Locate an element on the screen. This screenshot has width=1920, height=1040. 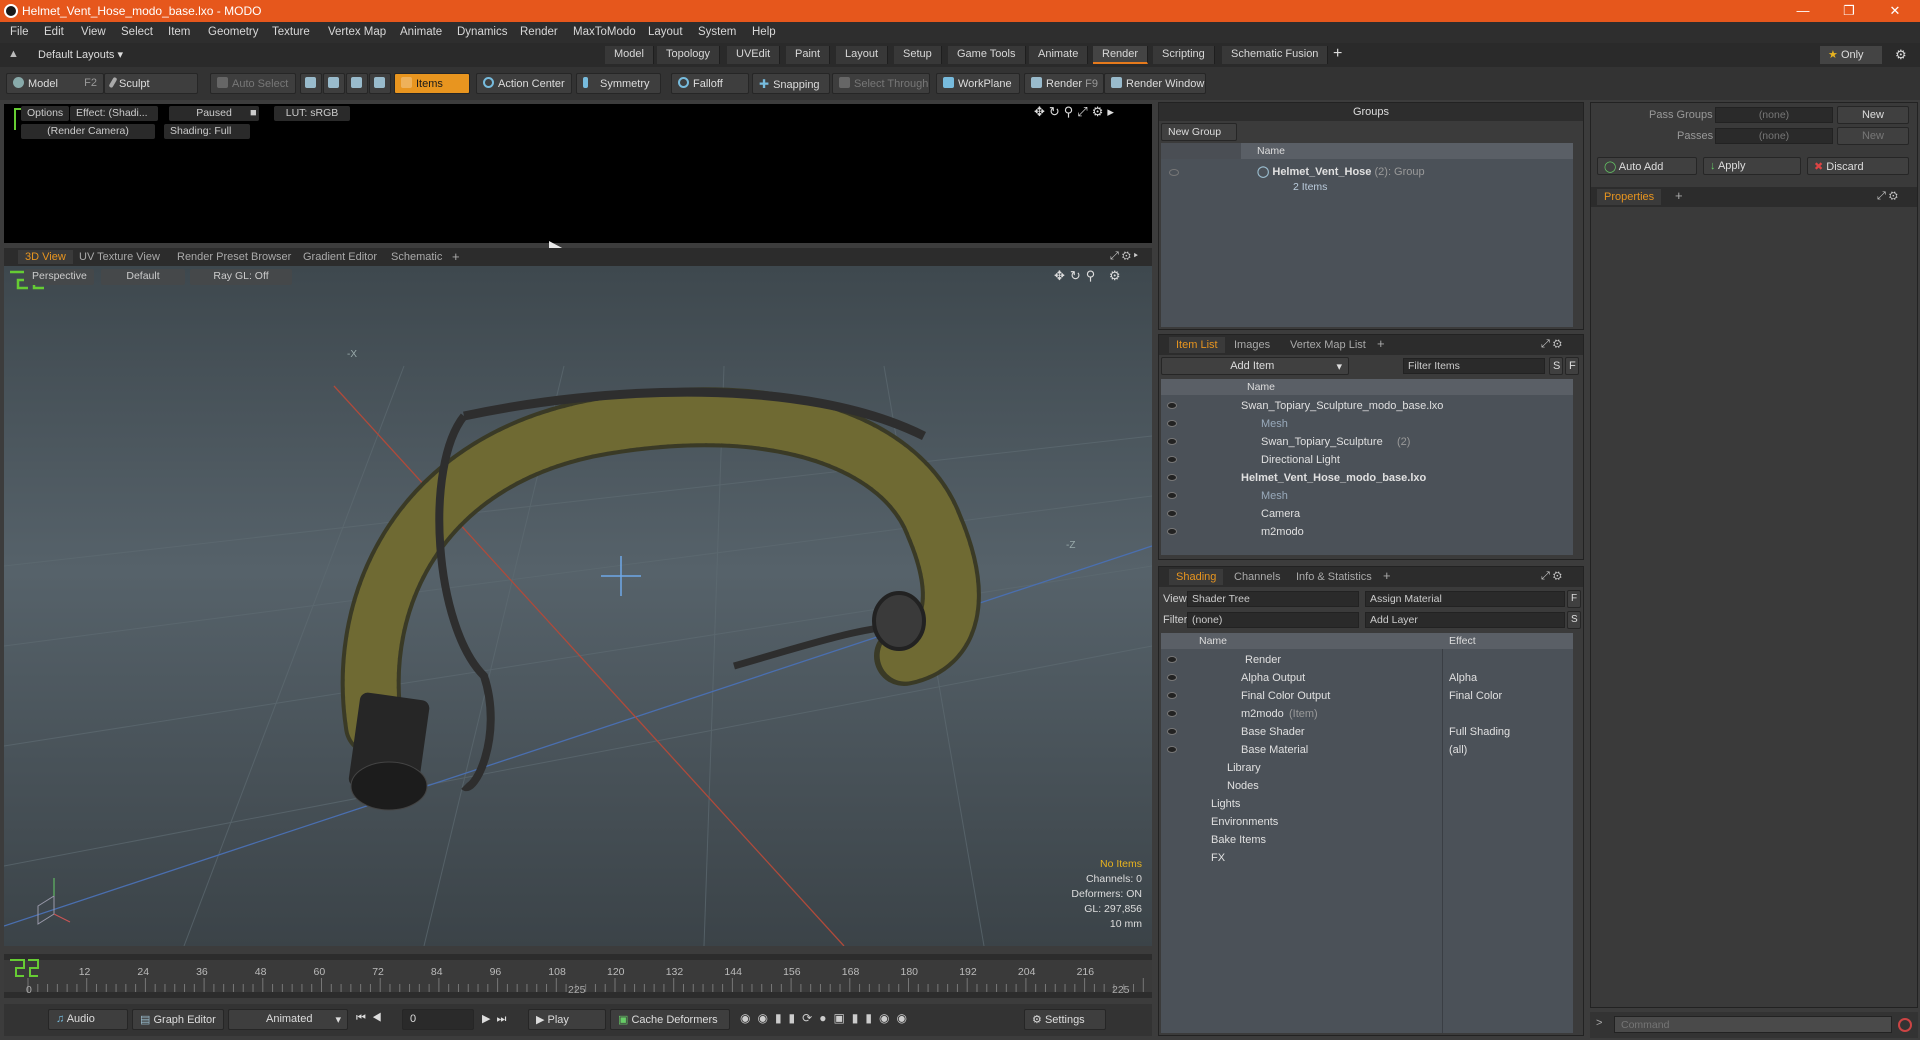
model-mode-button: Model F2 is located at coordinates (55, 83).